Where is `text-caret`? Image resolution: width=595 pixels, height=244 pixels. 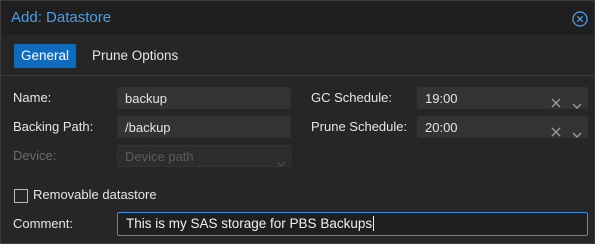 text-caret is located at coordinates (374, 223).